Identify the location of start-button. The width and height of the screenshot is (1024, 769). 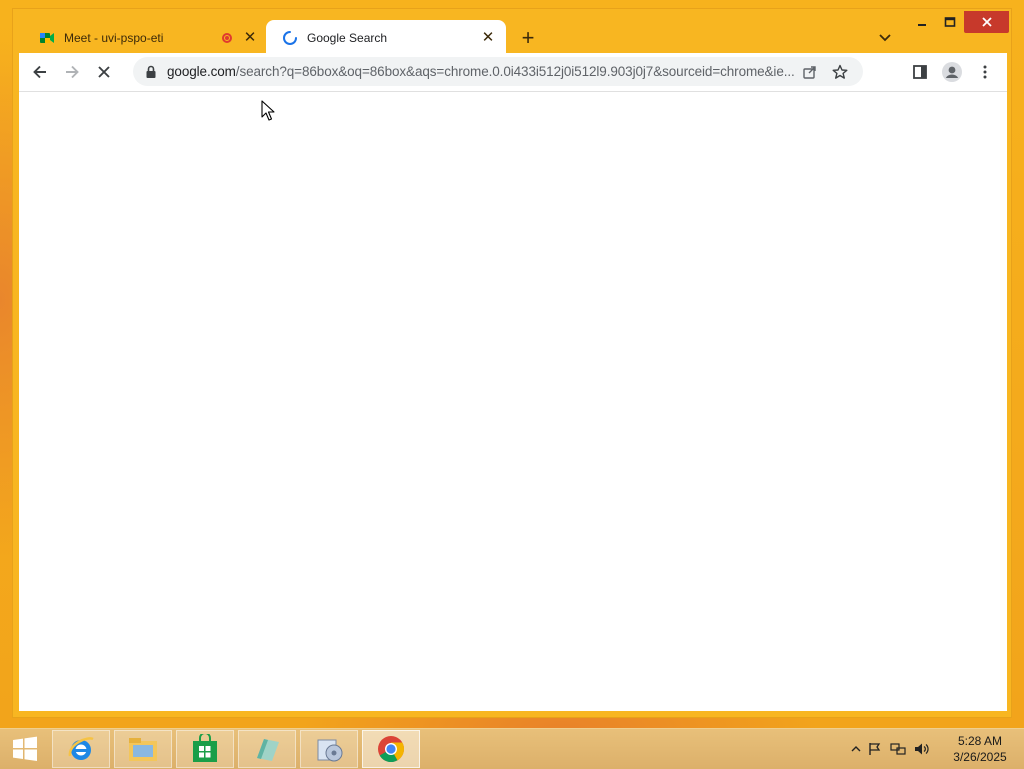
(25, 749).